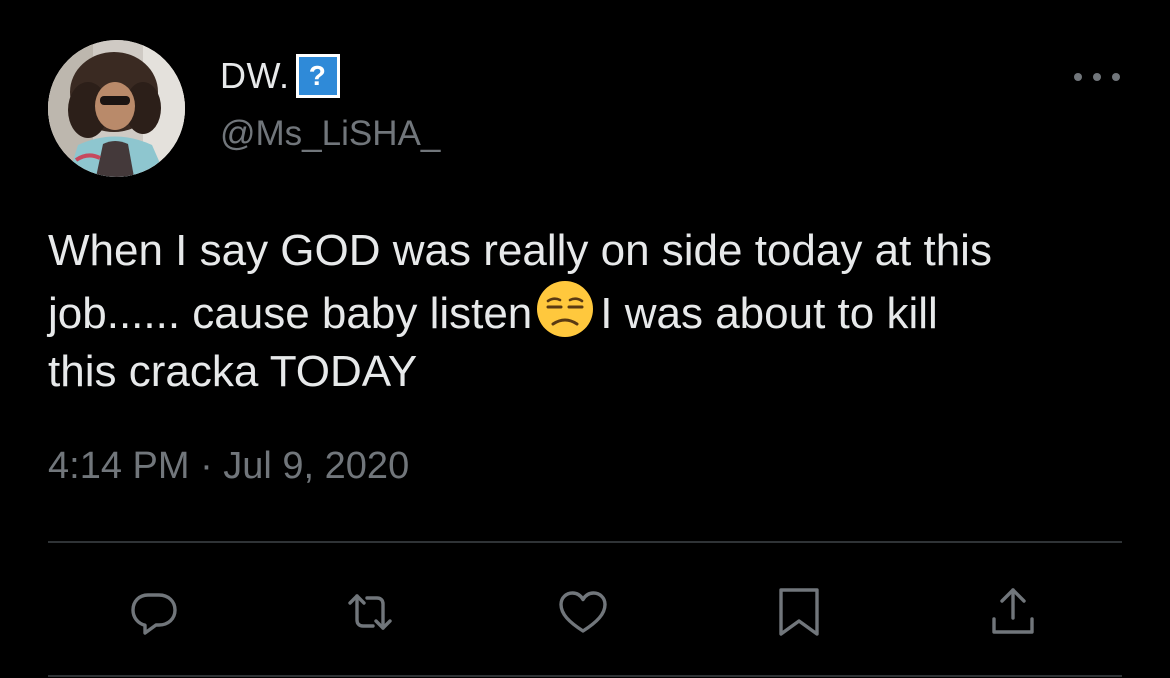 This screenshot has width=1170, height=678. I want to click on tweet-timestamp: 4:14 PM · Jul 9, 2020, so click(228, 466).